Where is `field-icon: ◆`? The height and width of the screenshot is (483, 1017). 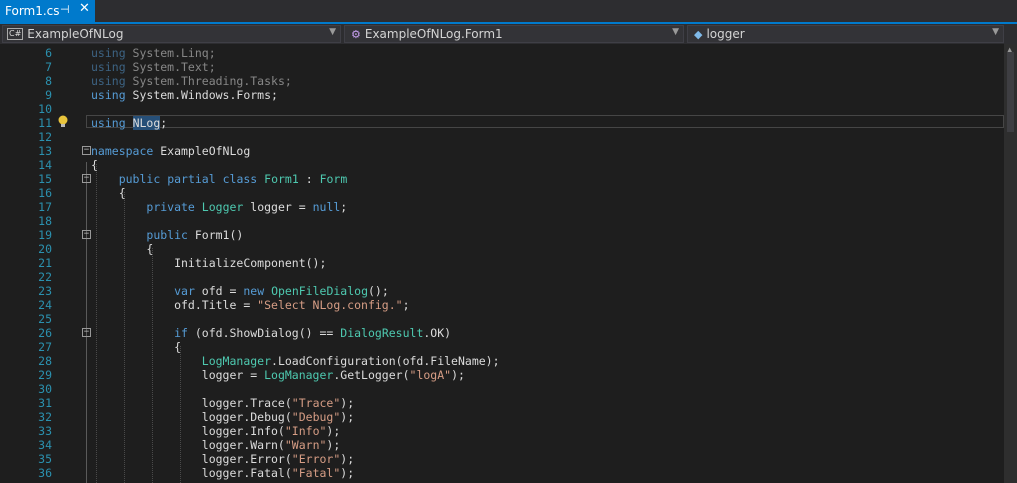 field-icon: ◆ is located at coordinates (698, 34).